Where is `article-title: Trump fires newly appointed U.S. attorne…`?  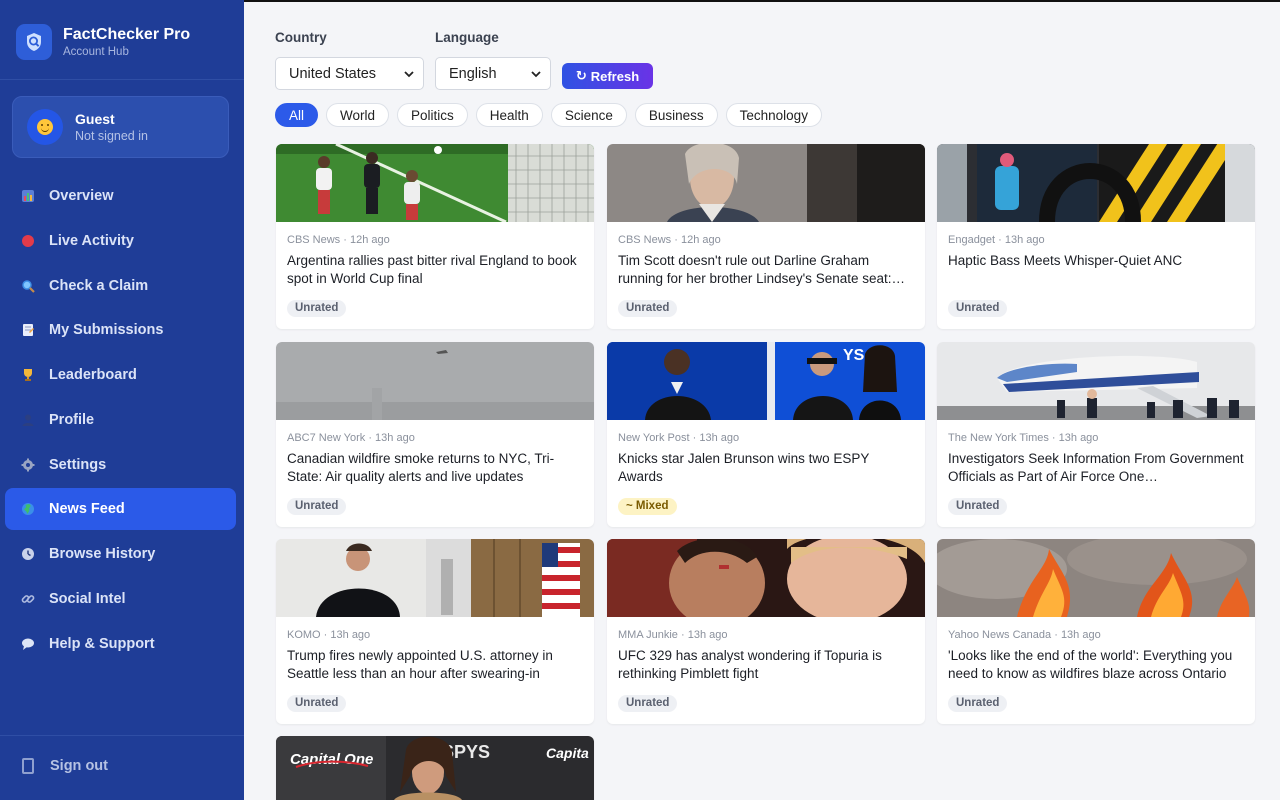
article-title: Trump fires newly appointed U.S. attorne… is located at coordinates (435, 665).